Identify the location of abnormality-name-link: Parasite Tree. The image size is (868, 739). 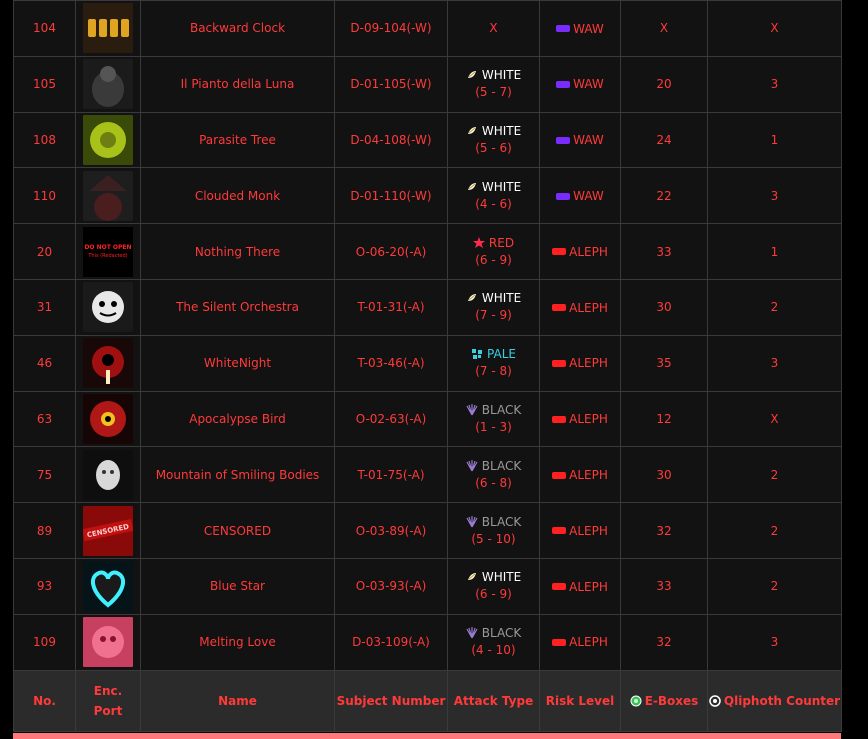
(237, 140).